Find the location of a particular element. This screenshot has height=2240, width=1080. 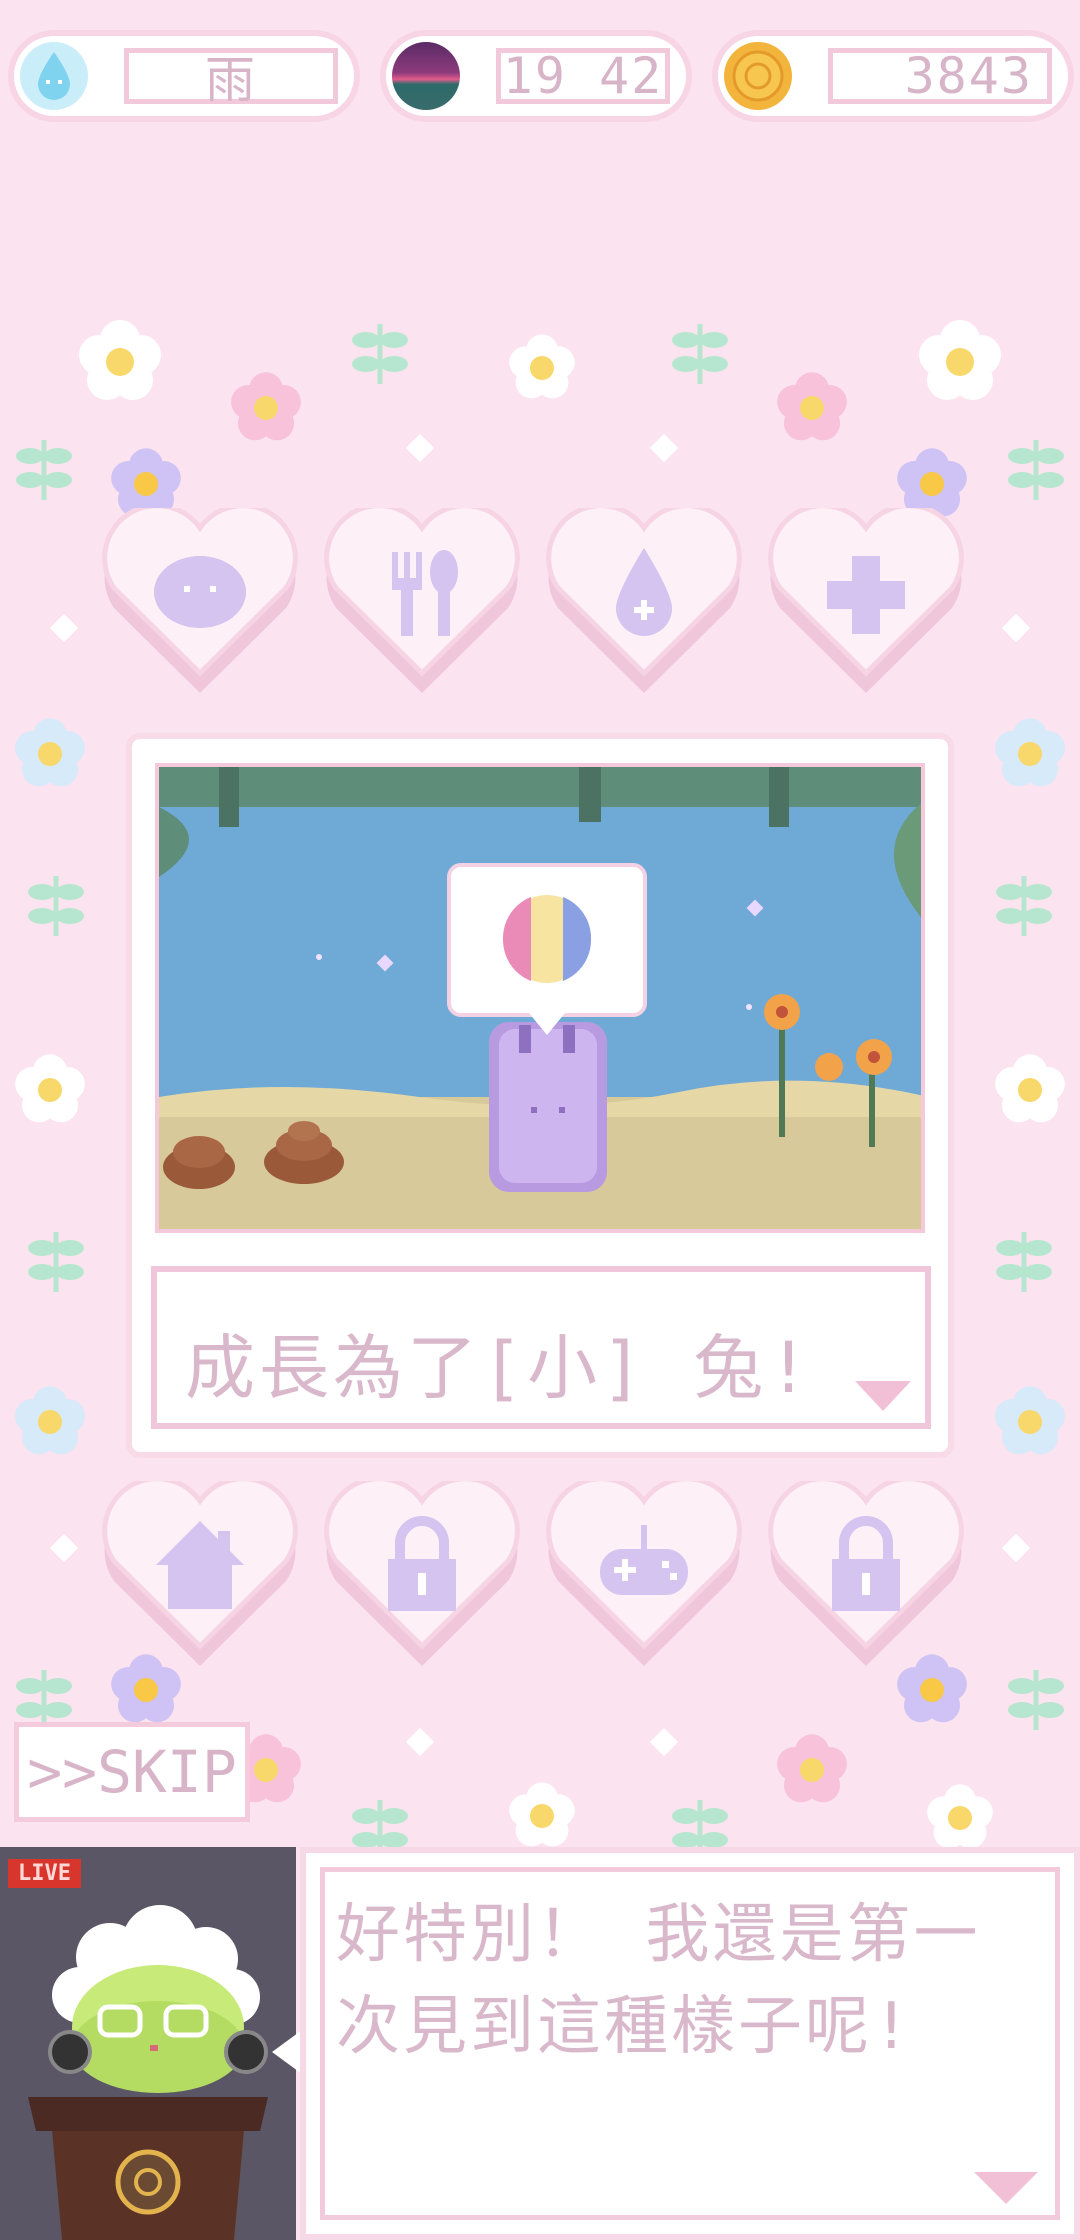

cactus-host-icon is located at coordinates (148, 2072).